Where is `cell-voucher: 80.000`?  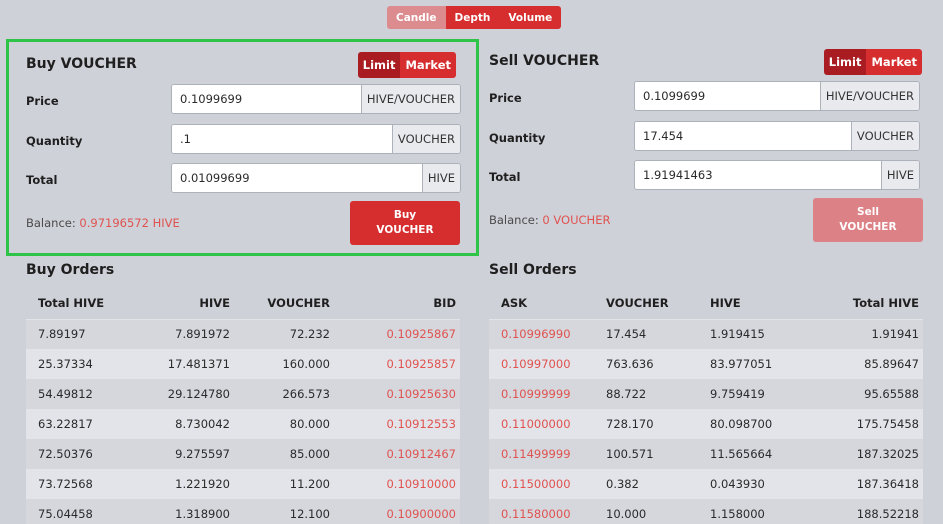
cell-voucher: 80.000 is located at coordinates (280, 424).